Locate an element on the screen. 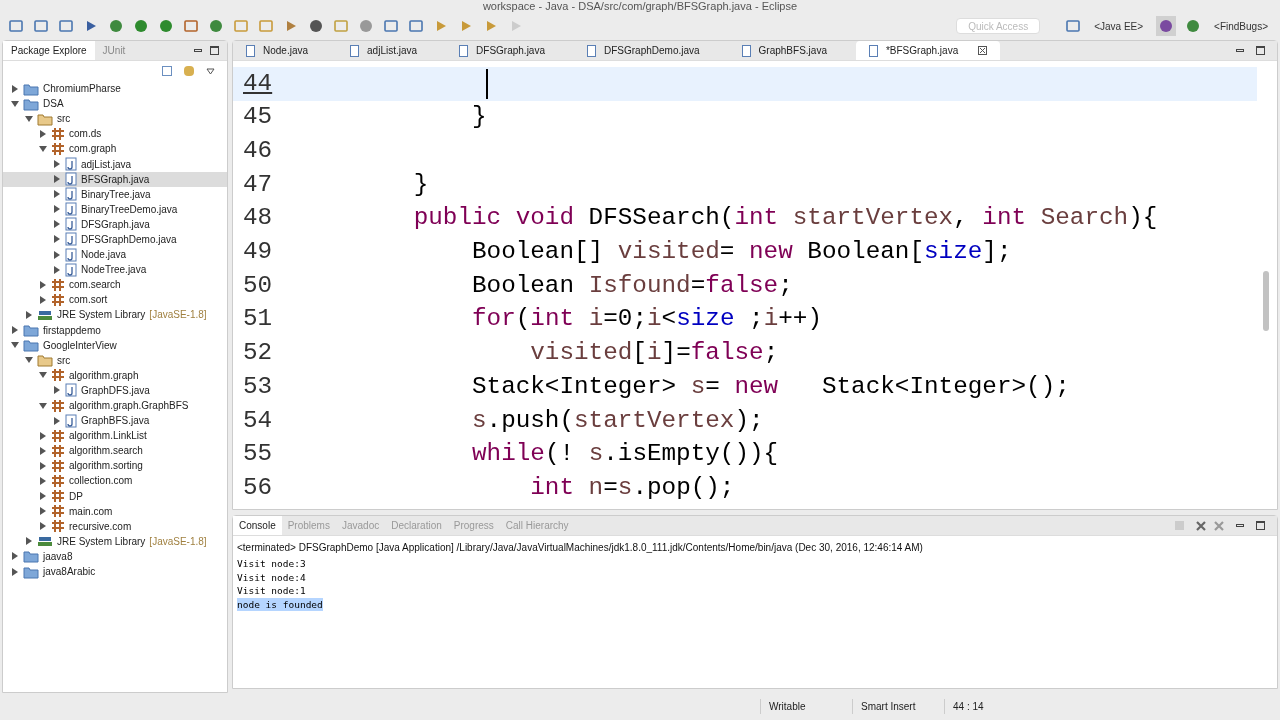  view-tab: Console is located at coordinates (257, 525).